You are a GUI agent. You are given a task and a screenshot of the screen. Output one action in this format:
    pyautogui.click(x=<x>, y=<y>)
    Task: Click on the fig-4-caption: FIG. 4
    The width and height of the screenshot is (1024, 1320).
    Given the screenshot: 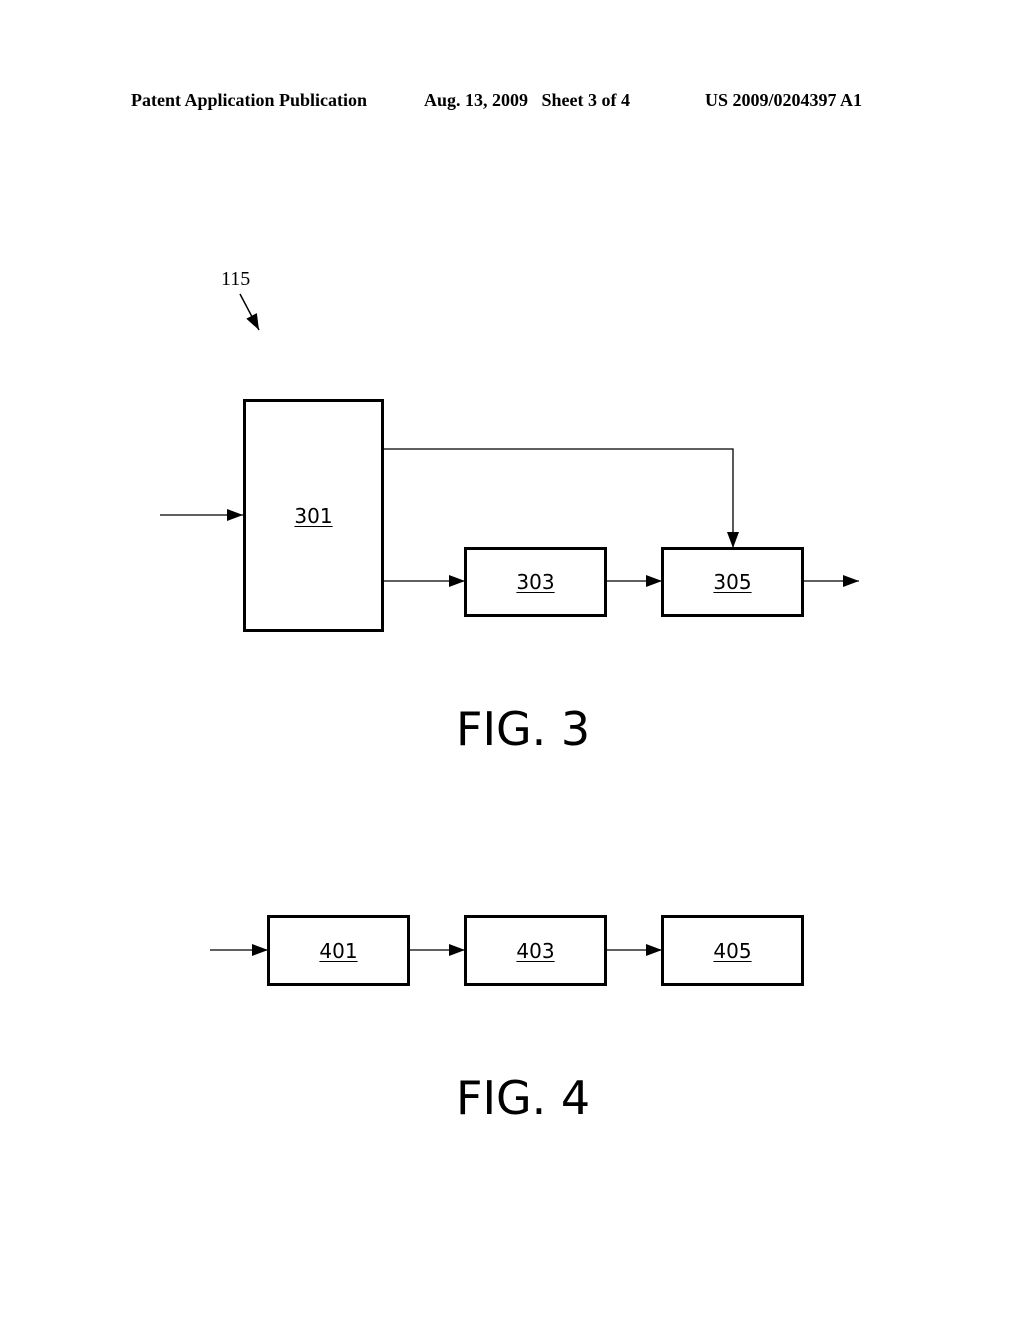 What is the action you would take?
    pyautogui.click(x=523, y=1098)
    